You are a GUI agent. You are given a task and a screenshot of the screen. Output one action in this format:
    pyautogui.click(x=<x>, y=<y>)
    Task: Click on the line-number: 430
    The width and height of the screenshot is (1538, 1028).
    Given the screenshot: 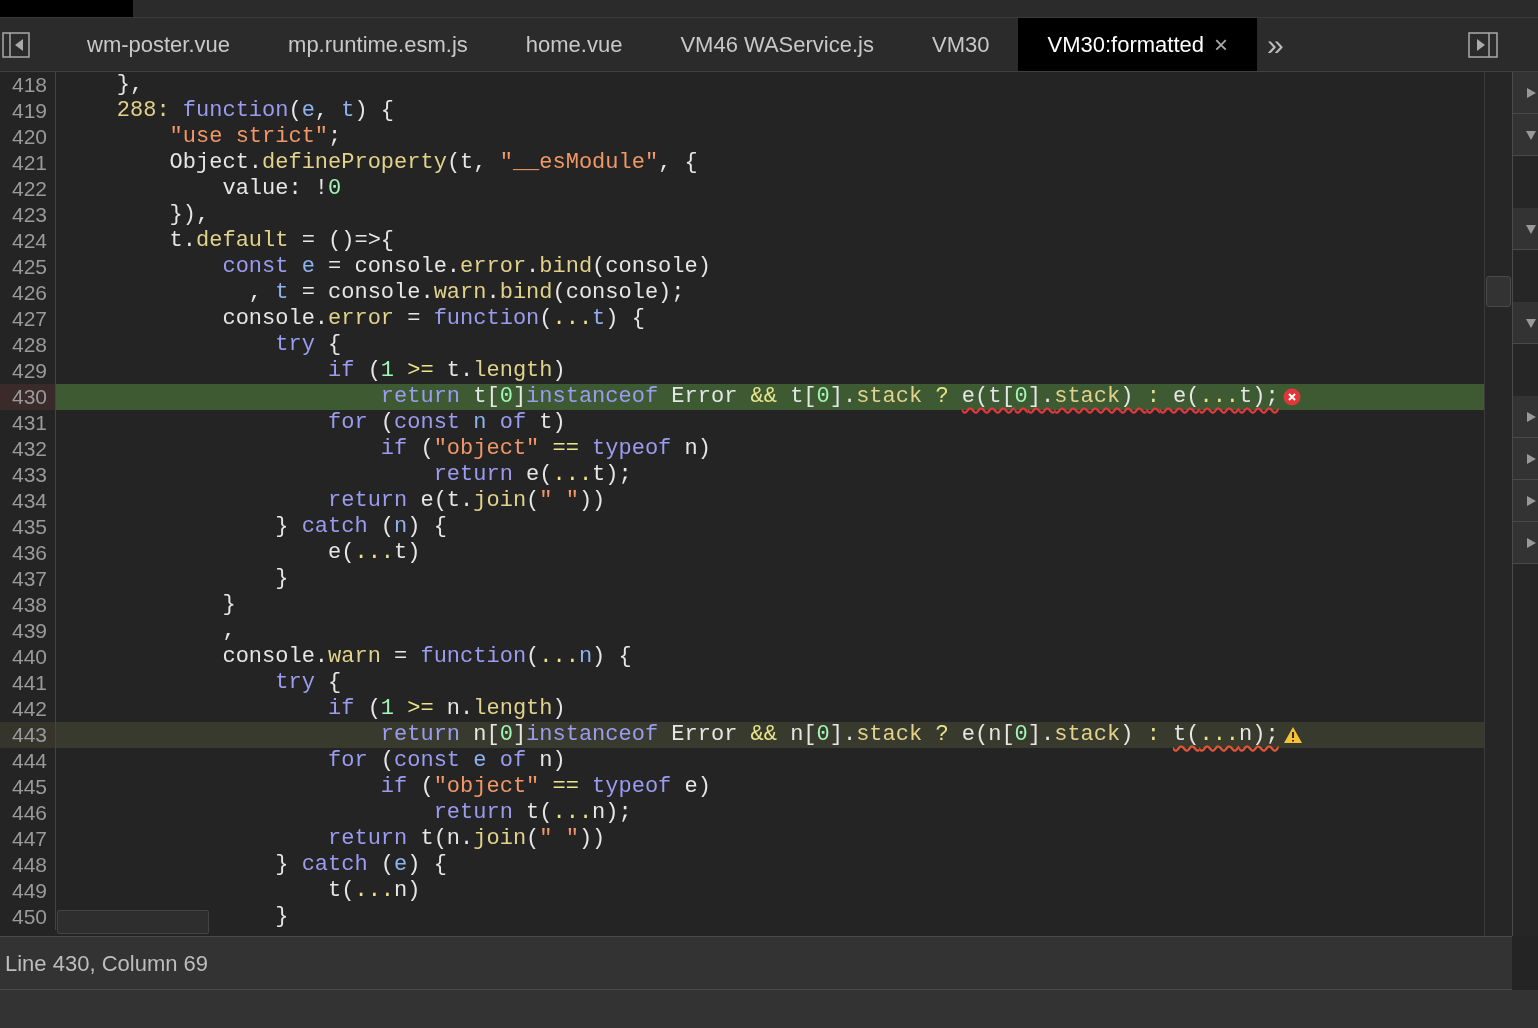 What is the action you would take?
    pyautogui.click(x=28, y=397)
    